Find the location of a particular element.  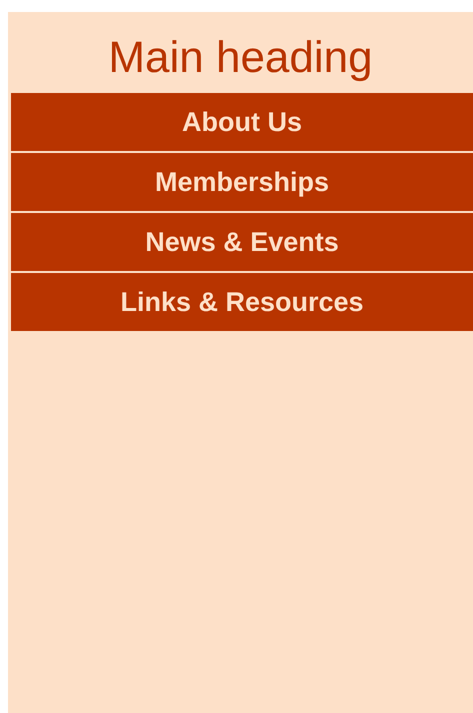

nav-link: News & Events is located at coordinates (242, 242).